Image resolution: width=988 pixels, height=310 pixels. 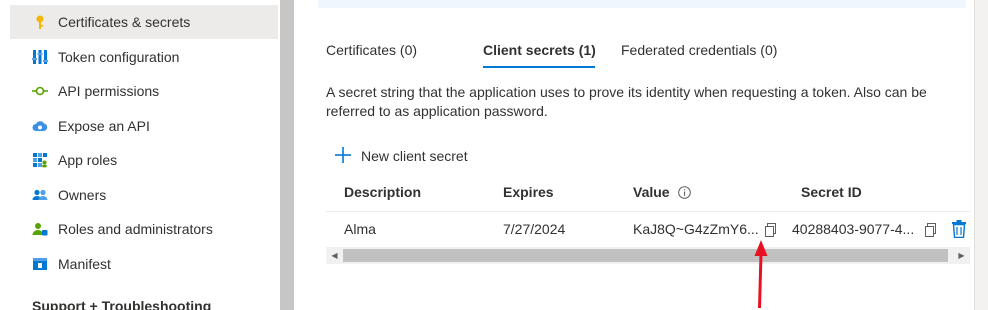 I want to click on tab-client-secrets: Client secrets (1), so click(x=539, y=50).